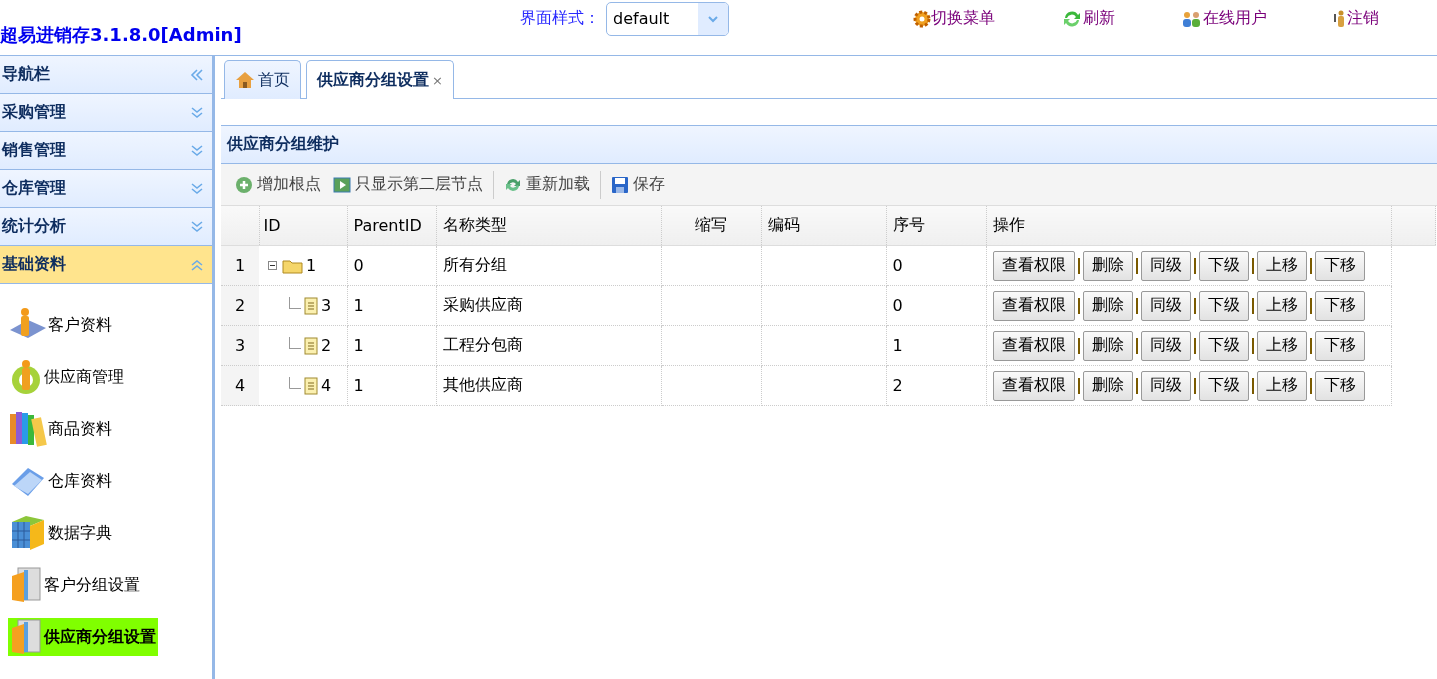  What do you see at coordinates (28, 429) in the screenshot?
I see `books-icon` at bounding box center [28, 429].